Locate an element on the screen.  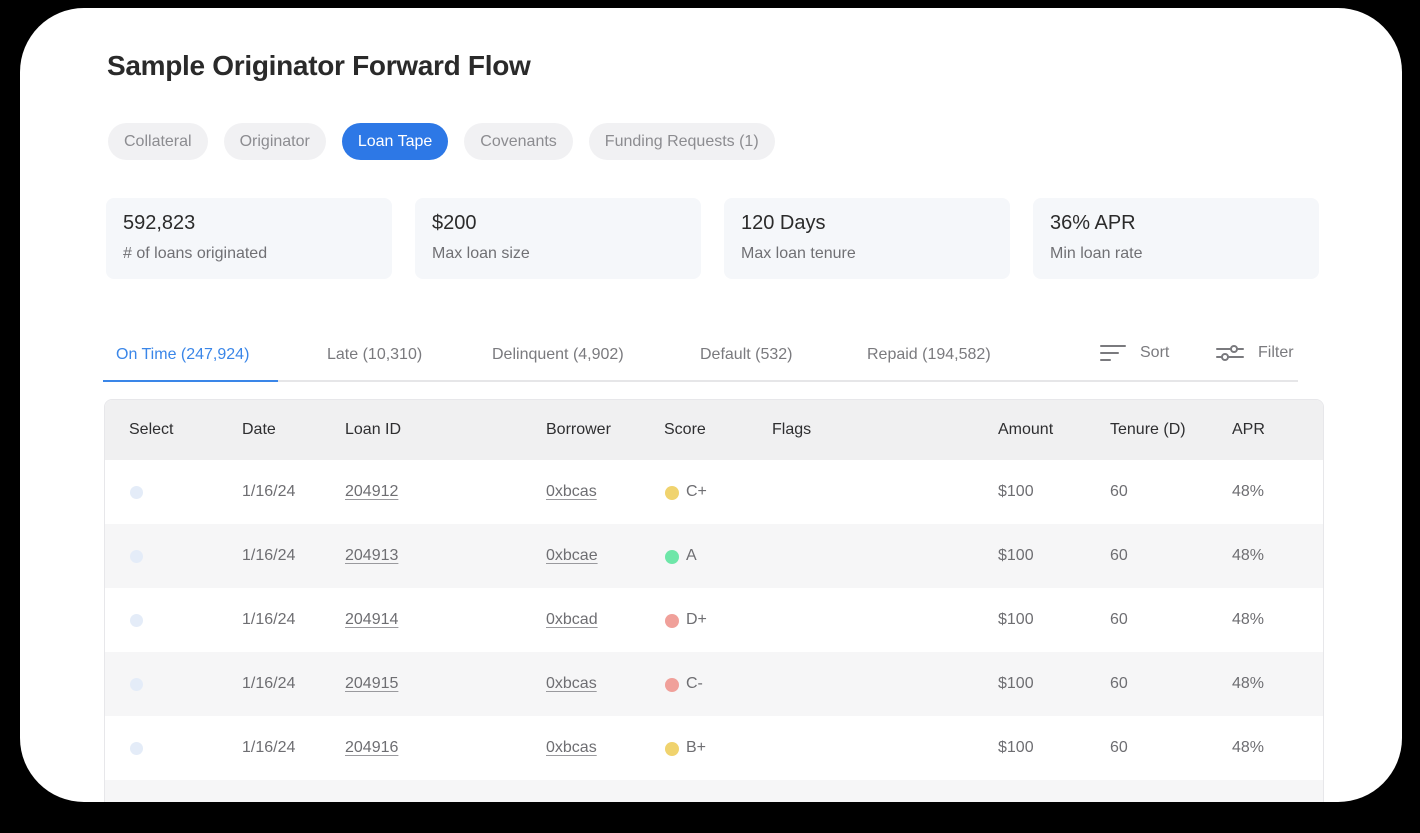
score-cell: C+ is located at coordinates (696, 491).